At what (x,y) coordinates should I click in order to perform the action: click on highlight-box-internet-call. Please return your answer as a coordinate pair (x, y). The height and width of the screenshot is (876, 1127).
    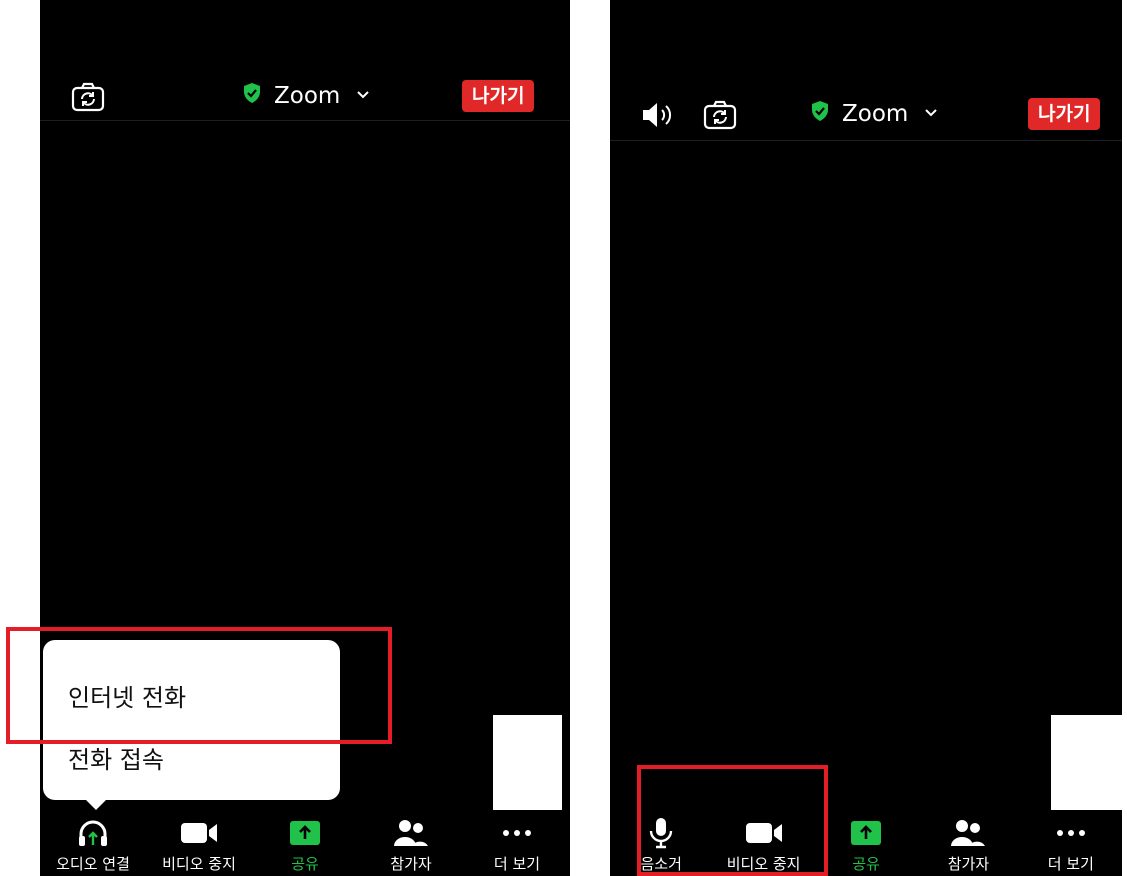
    Looking at the image, I should click on (199, 685).